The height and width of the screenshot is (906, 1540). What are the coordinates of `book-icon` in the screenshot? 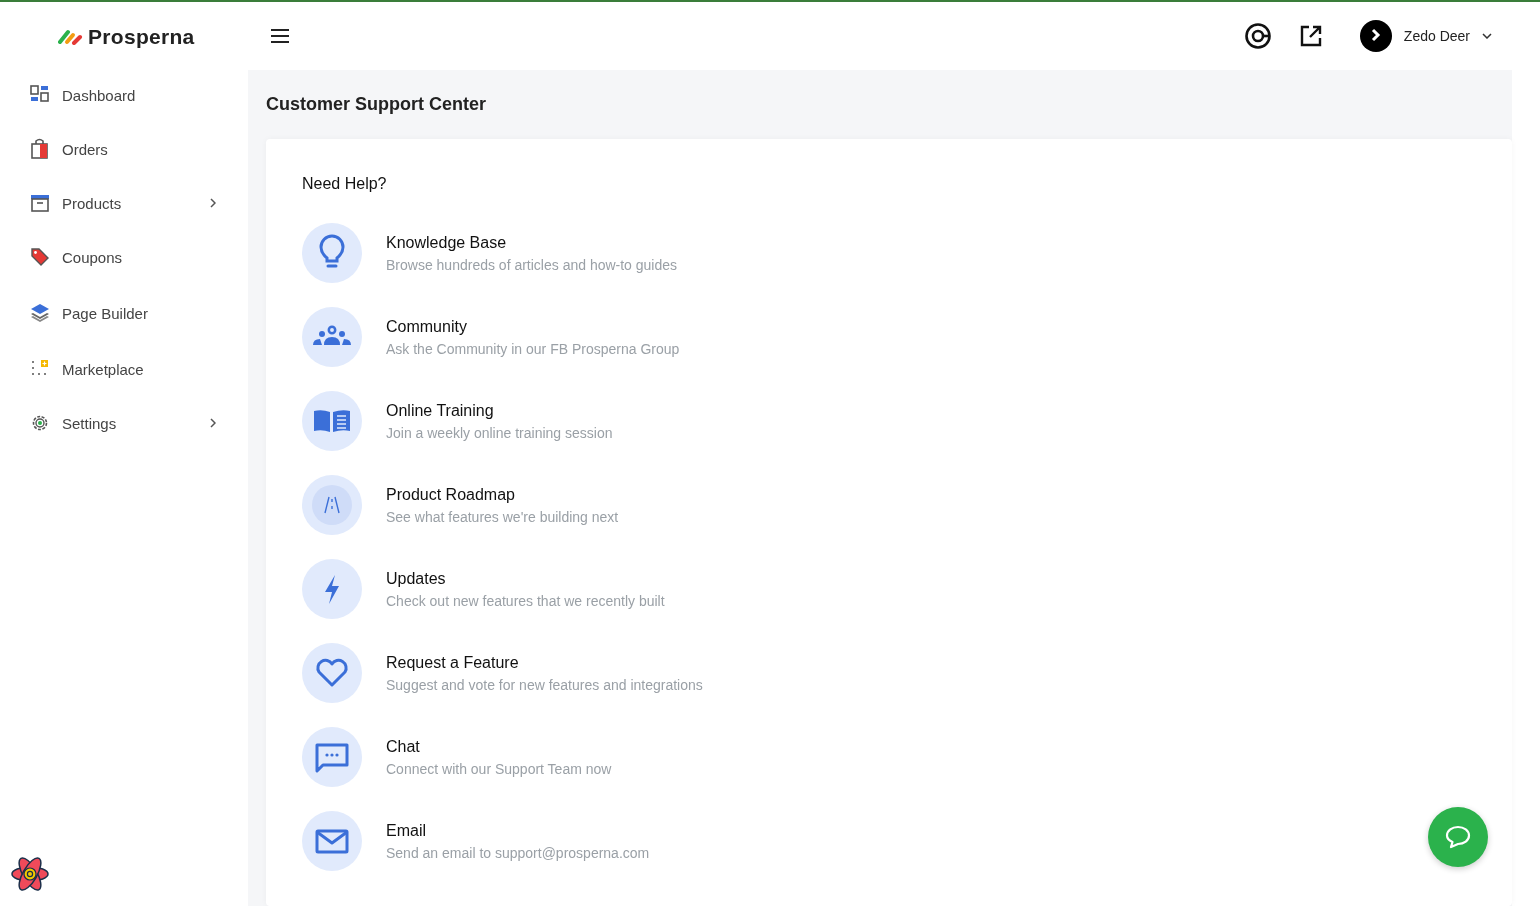 It's located at (332, 421).